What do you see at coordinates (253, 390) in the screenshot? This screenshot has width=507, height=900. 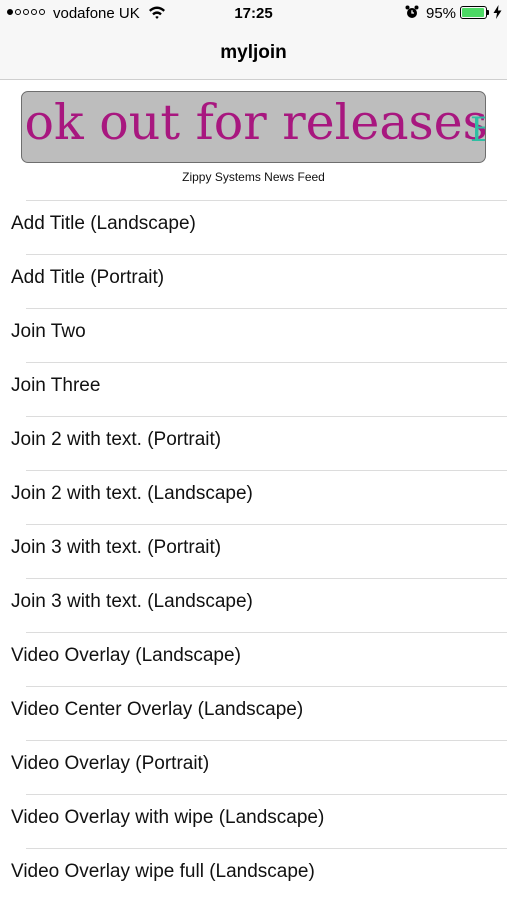 I see `menu-item: Join Three` at bounding box center [253, 390].